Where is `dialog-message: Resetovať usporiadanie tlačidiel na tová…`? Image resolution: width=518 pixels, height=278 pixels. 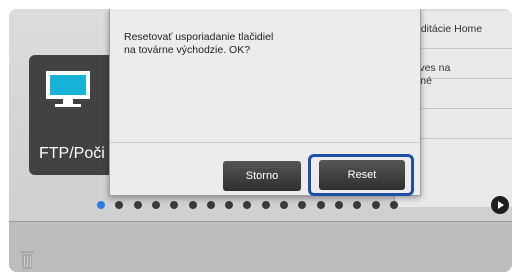 dialog-message: Resetovať usporiadanie tlačidiel na tová… is located at coordinates (219, 44).